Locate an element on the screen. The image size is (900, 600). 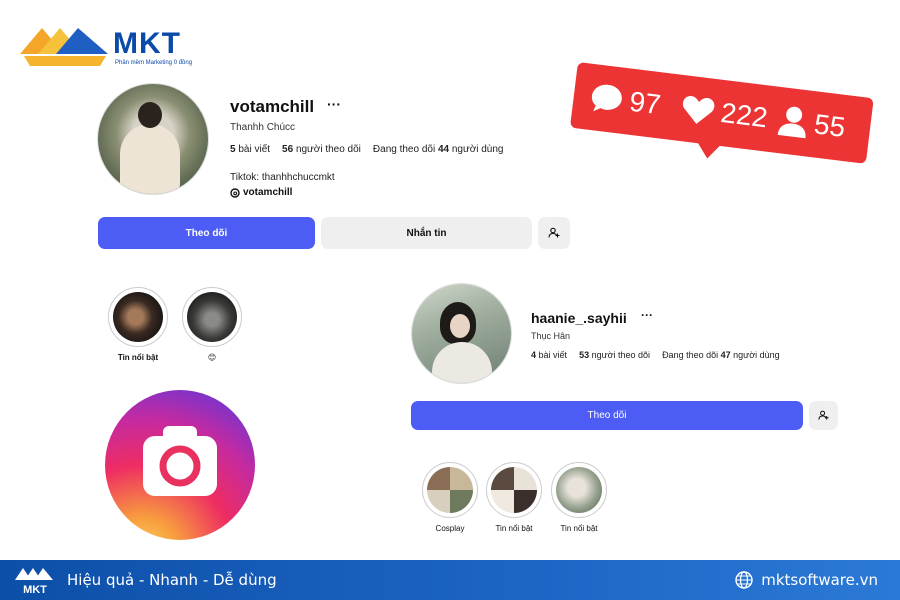
profile1-follow-button: Theo dõi is located at coordinates (206, 233).